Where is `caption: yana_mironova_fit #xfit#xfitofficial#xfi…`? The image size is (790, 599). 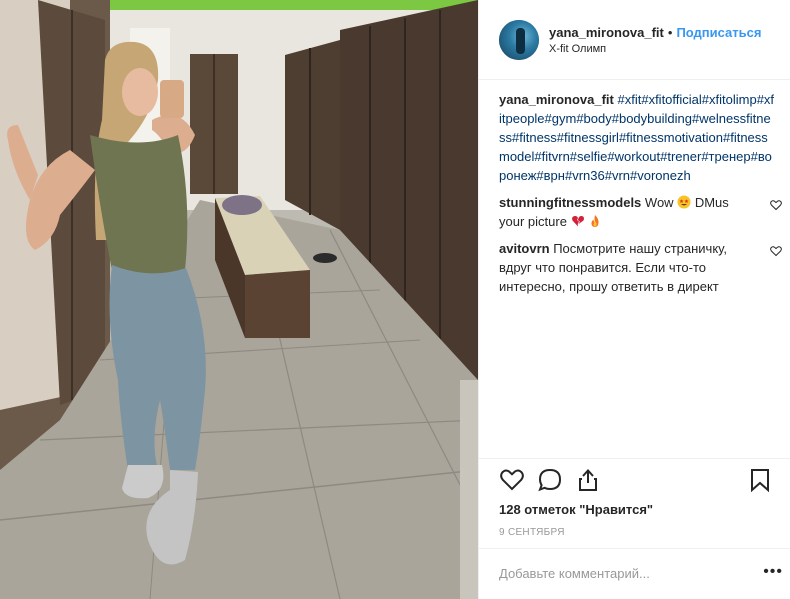 caption: yana_mironova_fit #xfit#xfitofficial#xfi… is located at coordinates (637, 137).